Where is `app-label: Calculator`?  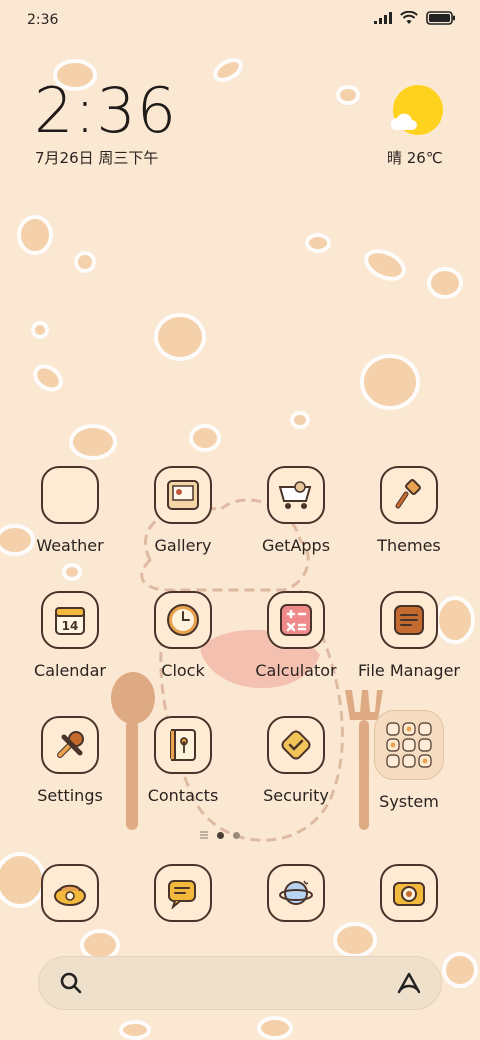 app-label: Calculator is located at coordinates (296, 670).